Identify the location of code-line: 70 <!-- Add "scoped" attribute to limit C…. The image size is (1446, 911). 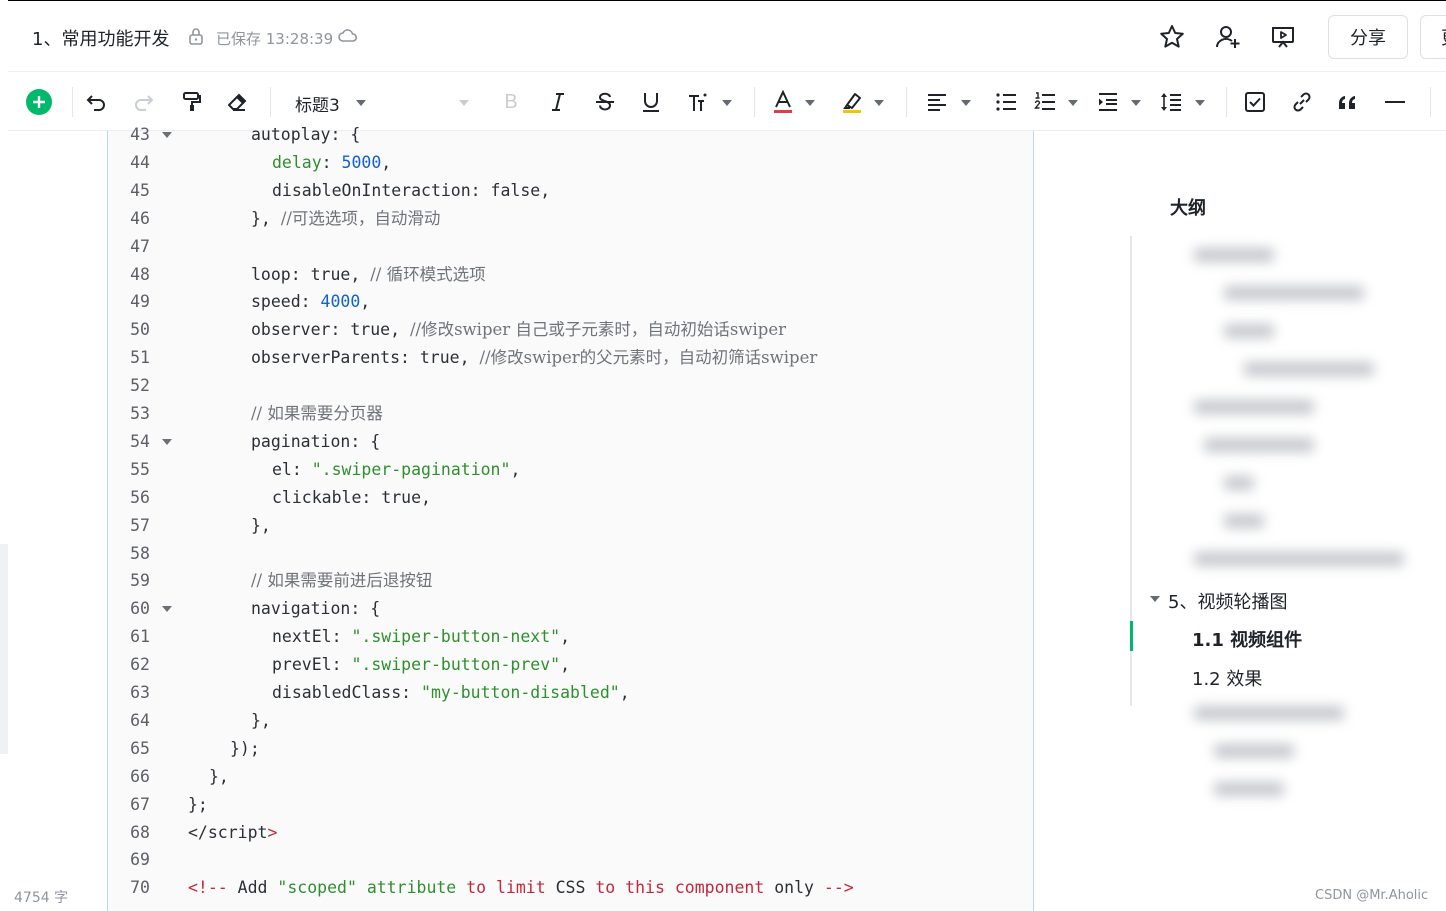
(570, 888).